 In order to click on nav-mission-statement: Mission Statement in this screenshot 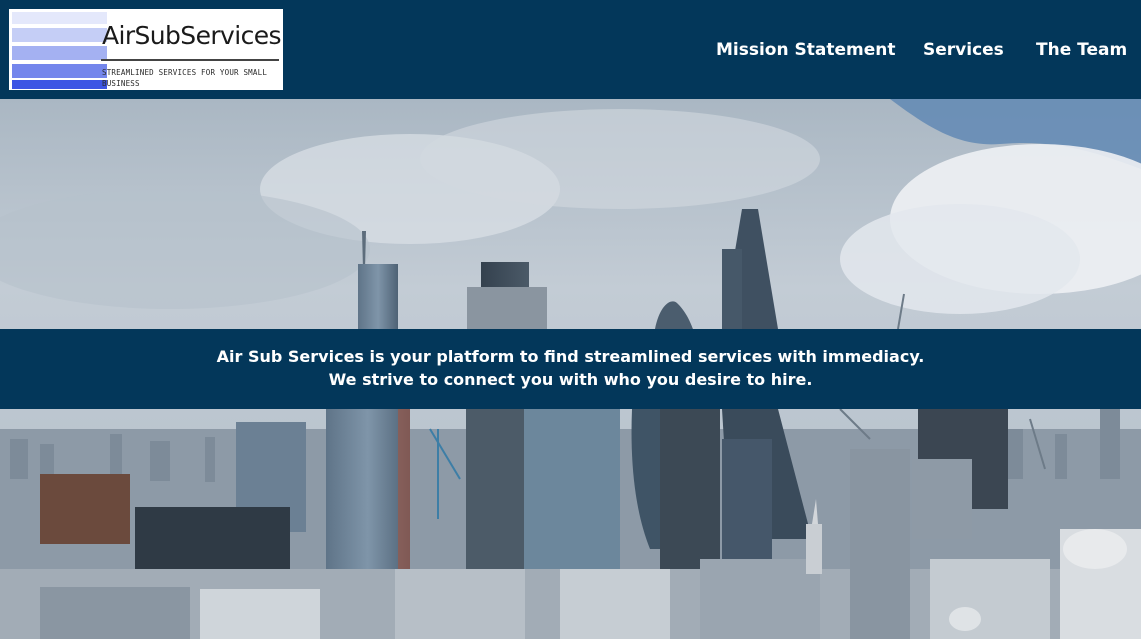, I will do `click(805, 50)`.